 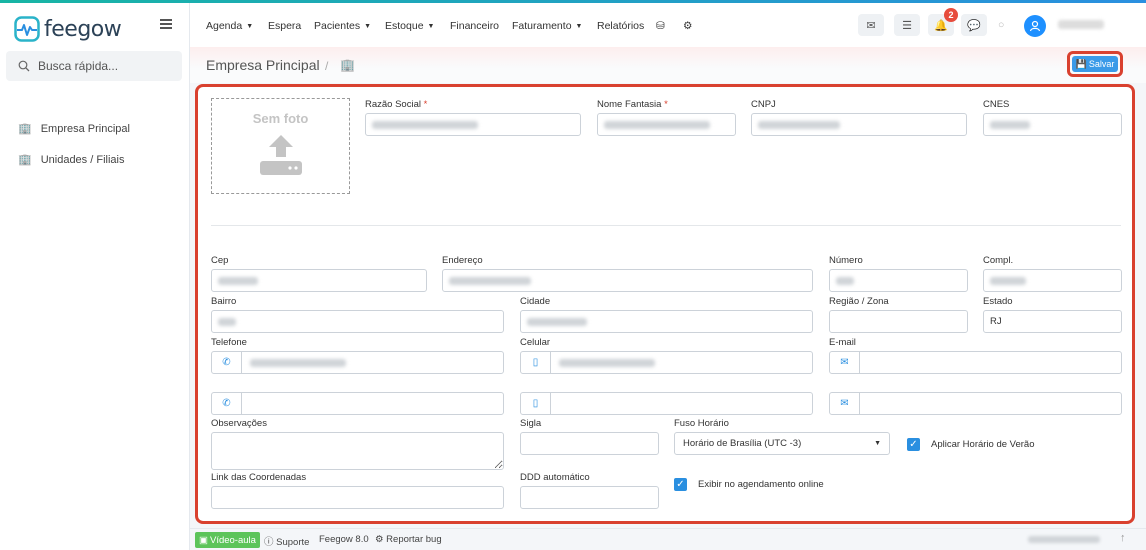 What do you see at coordinates (409, 26) in the screenshot?
I see `nav-estoque: Estoque ▼` at bounding box center [409, 26].